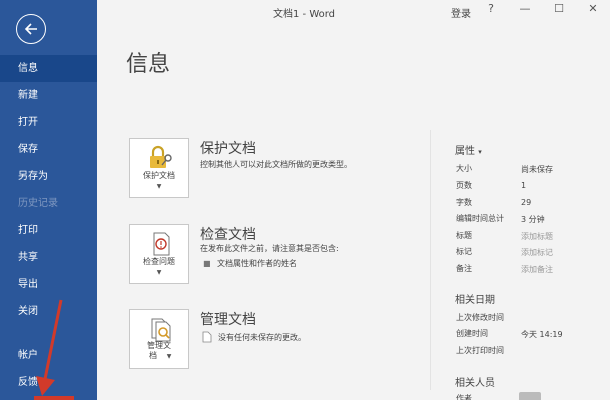 The height and width of the screenshot is (400, 610). What do you see at coordinates (276, 164) in the screenshot?
I see `protect-document-desc: 控制其他人可以对此文档所做的更改类型。` at bounding box center [276, 164].